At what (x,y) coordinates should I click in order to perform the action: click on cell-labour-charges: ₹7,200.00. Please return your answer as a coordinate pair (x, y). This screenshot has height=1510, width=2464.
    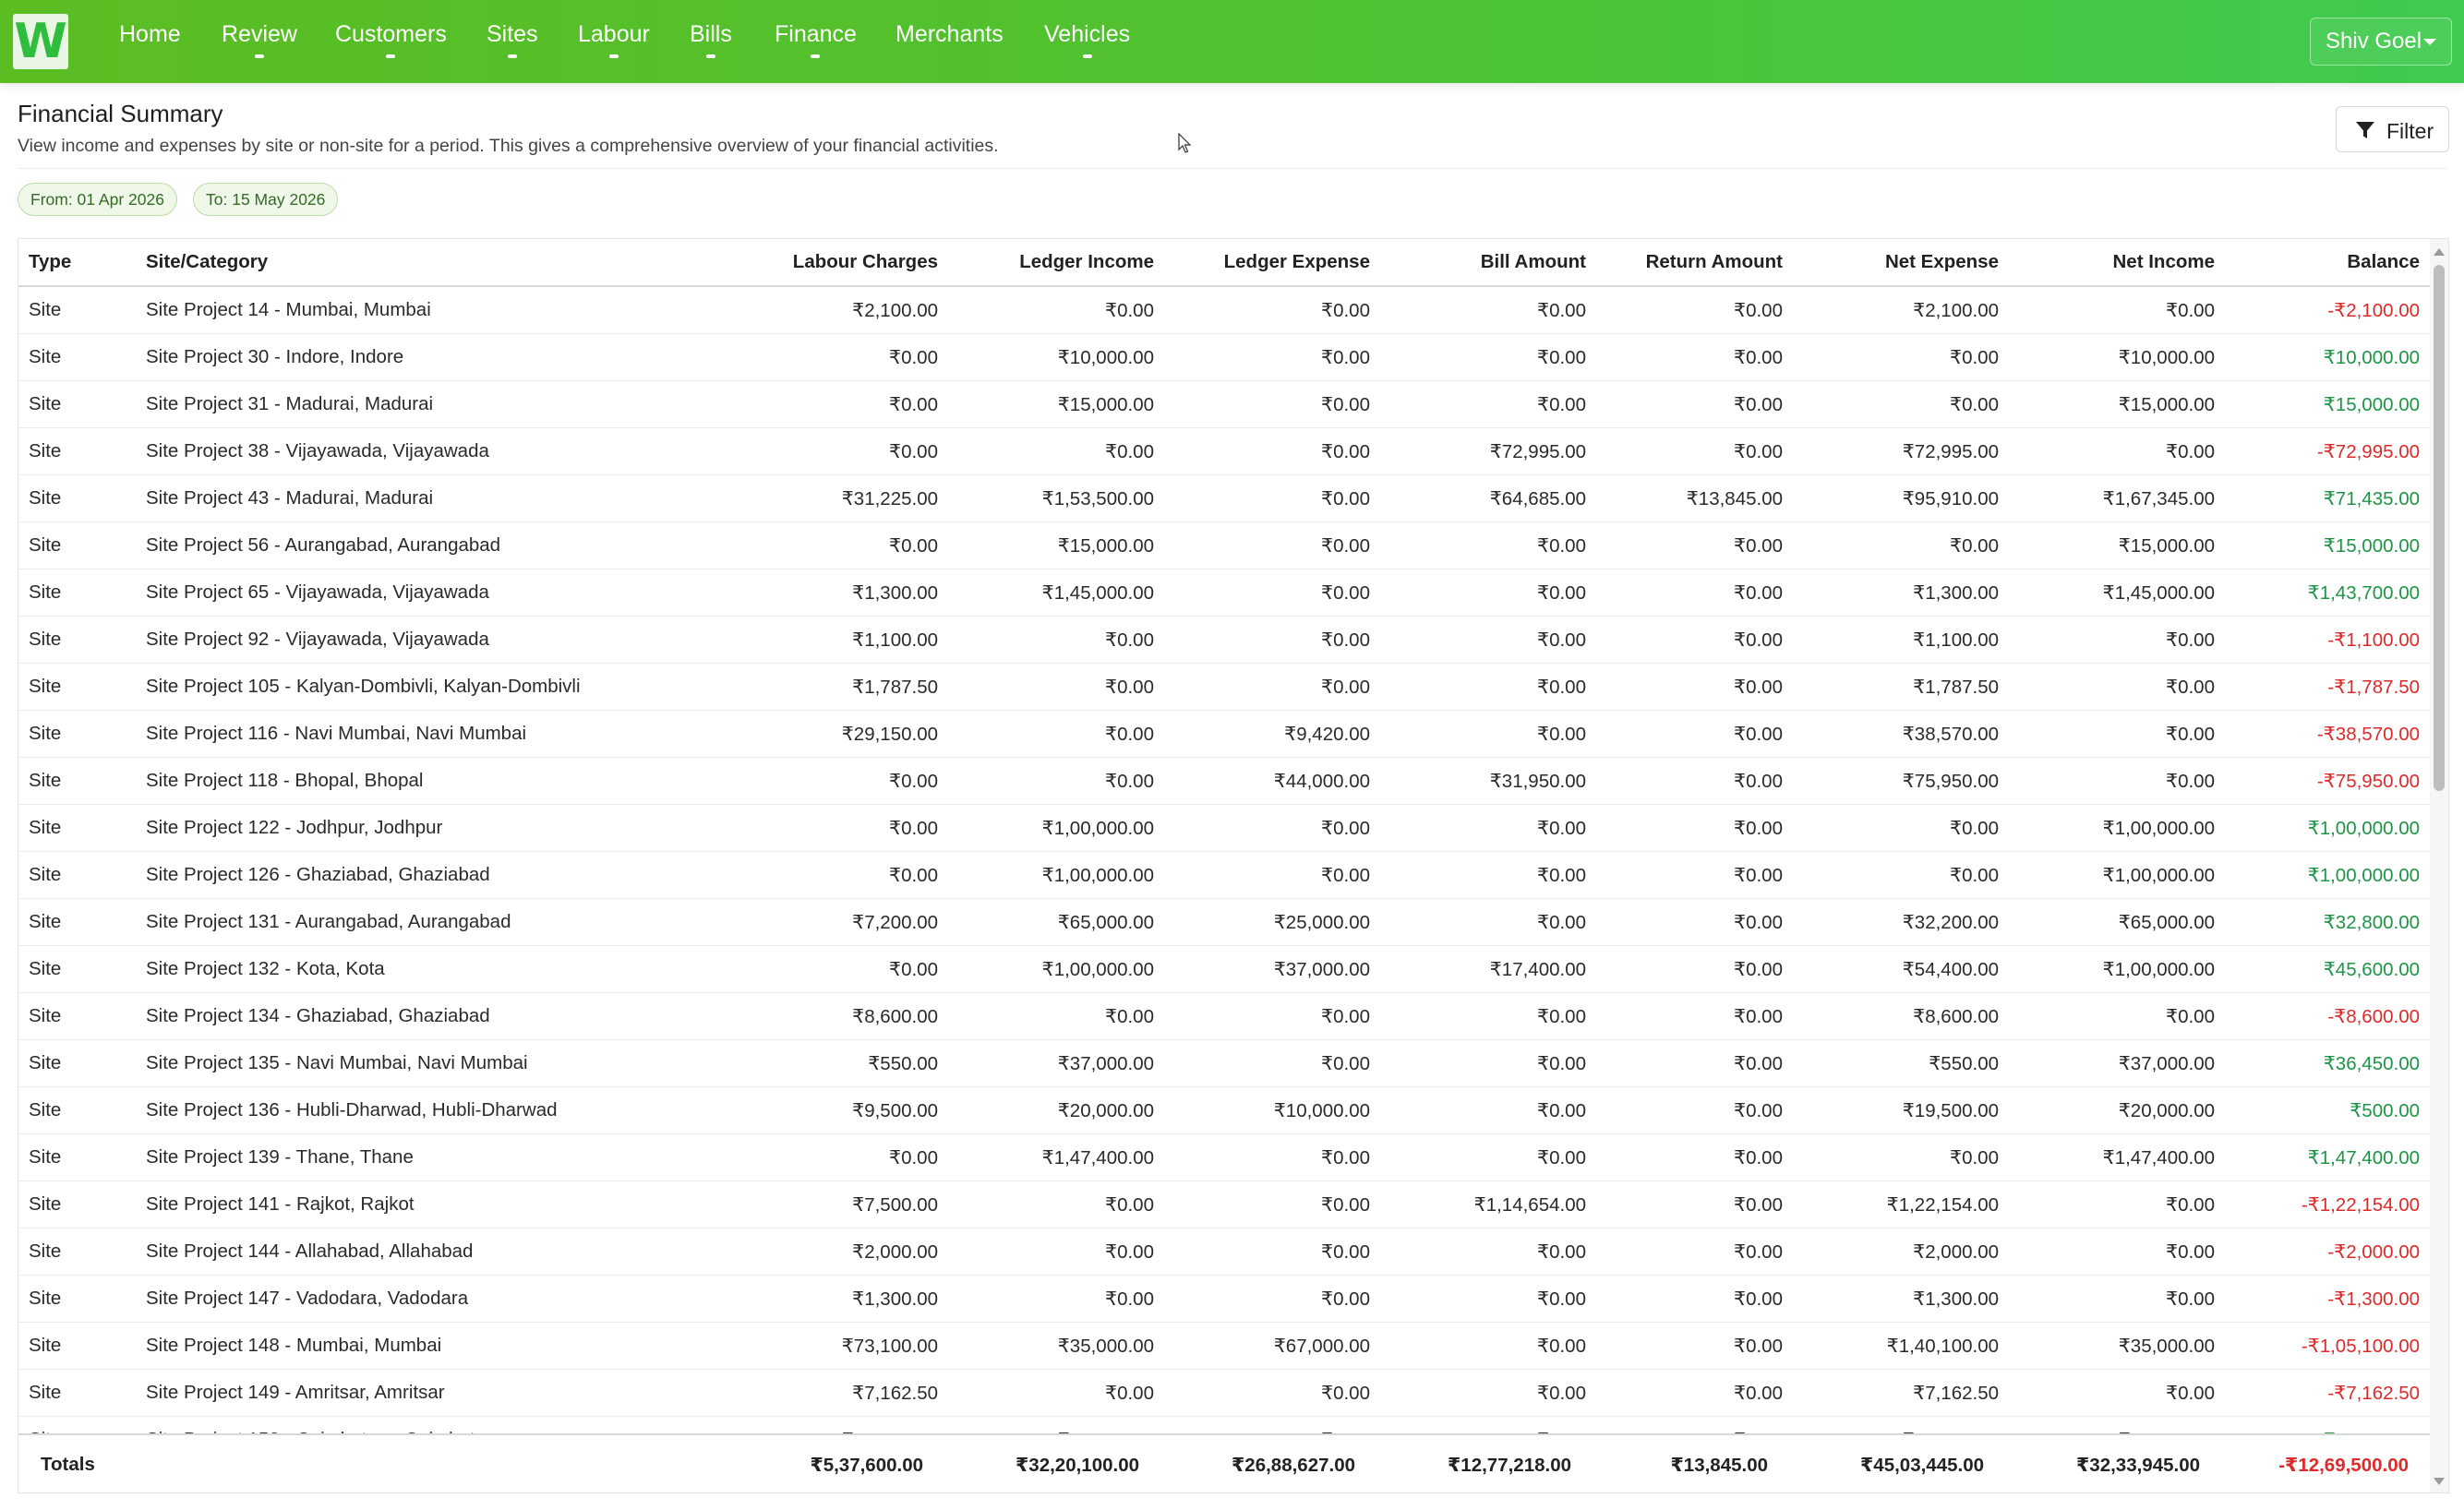
    Looking at the image, I should click on (808, 922).